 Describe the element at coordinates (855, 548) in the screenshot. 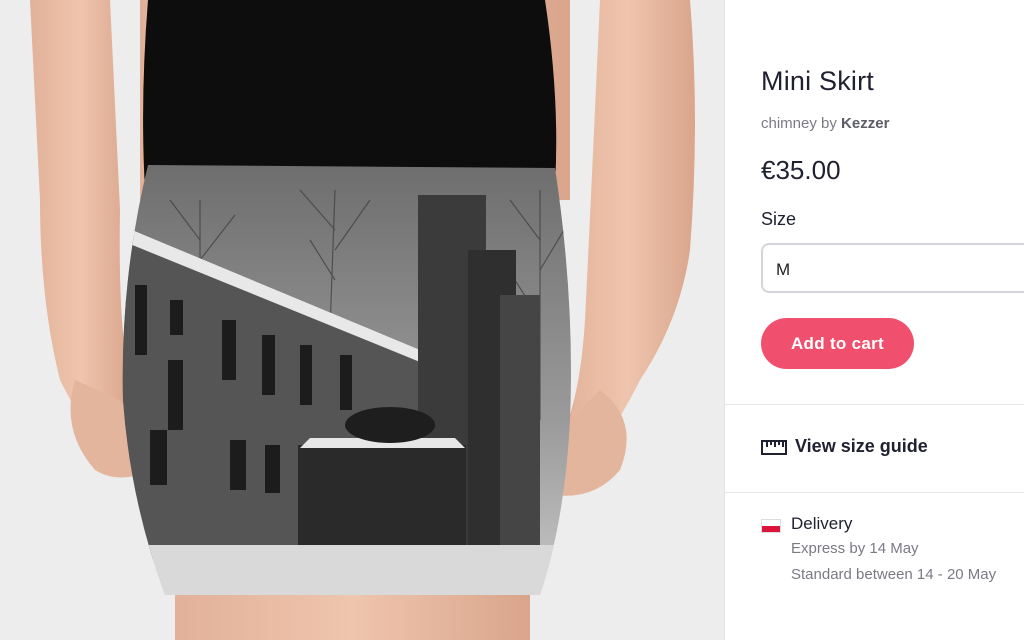

I see `delivery-express: Express by 14 May` at that location.